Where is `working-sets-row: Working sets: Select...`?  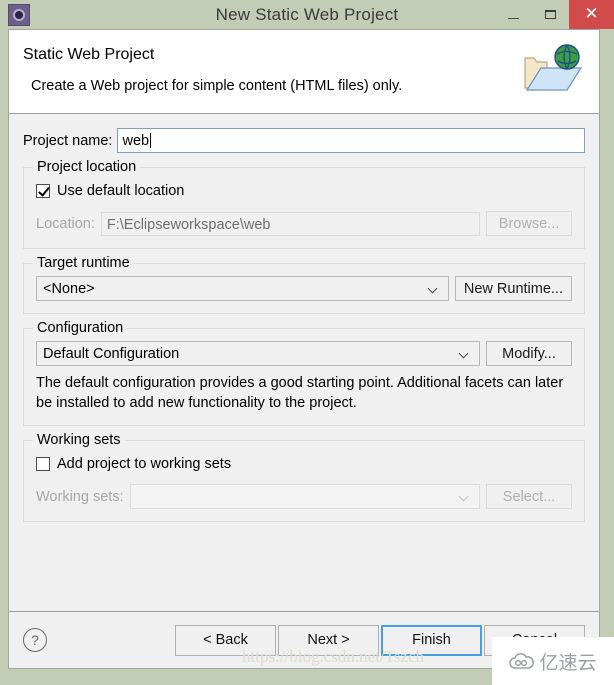 working-sets-row: Working sets: Select... is located at coordinates (304, 496).